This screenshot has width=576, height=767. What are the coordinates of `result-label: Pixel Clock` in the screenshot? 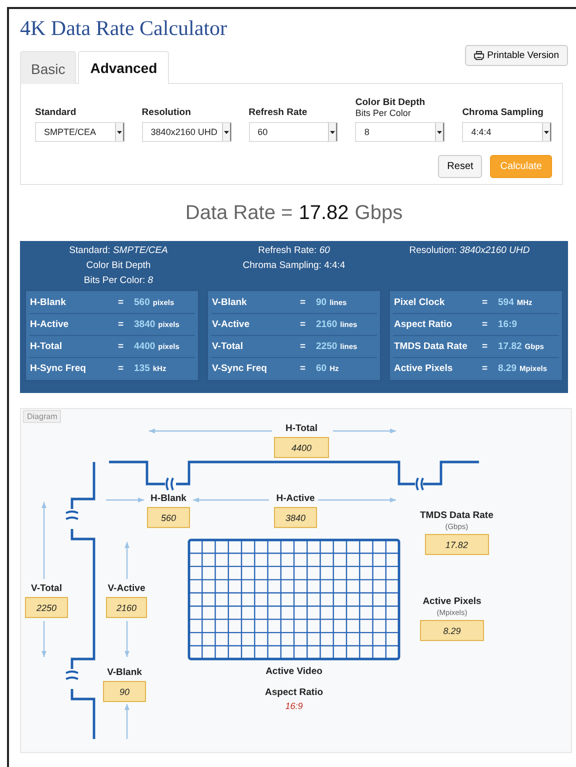 It's located at (419, 302).